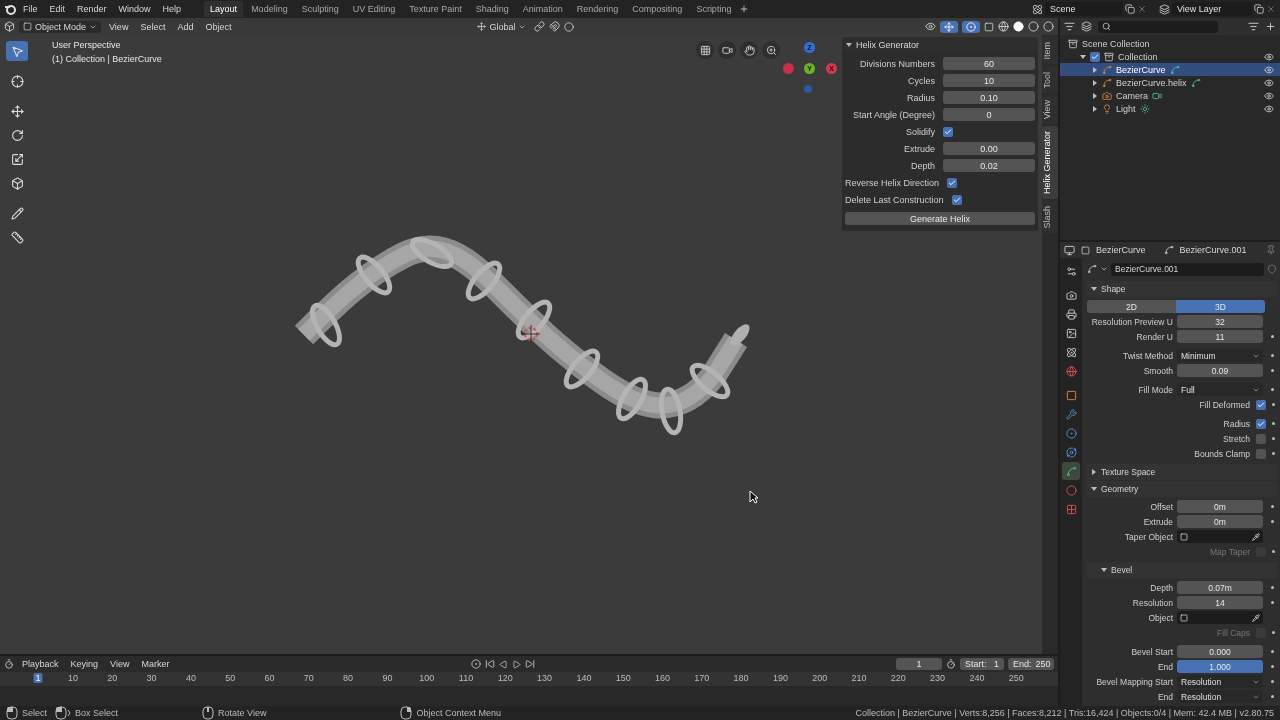 The height and width of the screenshot is (720, 1280). What do you see at coordinates (1220, 536) in the screenshot?
I see `object-field` at bounding box center [1220, 536].